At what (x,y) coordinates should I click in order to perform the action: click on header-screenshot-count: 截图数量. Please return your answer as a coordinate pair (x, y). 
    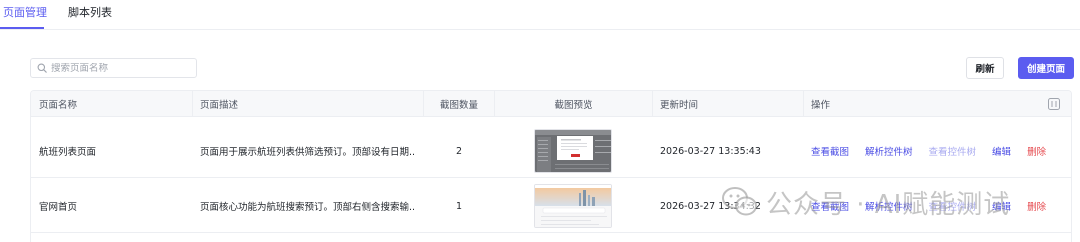
    Looking at the image, I should click on (458, 105).